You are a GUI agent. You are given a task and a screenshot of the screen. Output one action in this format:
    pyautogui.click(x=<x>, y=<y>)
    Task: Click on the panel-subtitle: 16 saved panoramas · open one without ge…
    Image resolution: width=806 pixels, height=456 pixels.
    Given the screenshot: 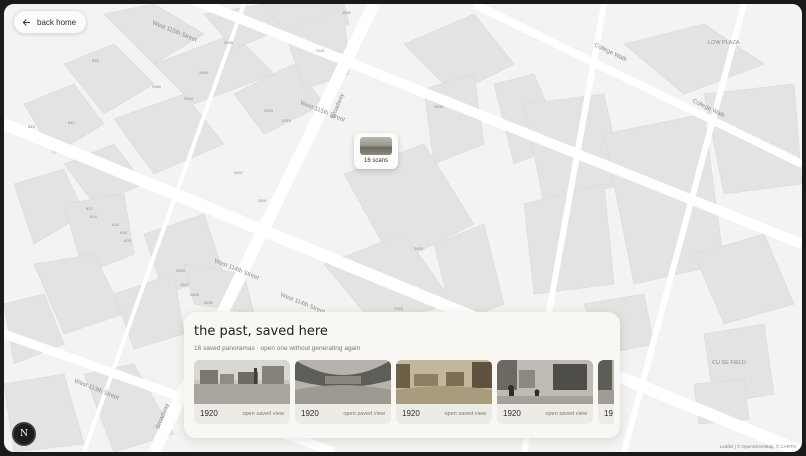 What is the action you would take?
    pyautogui.click(x=277, y=348)
    